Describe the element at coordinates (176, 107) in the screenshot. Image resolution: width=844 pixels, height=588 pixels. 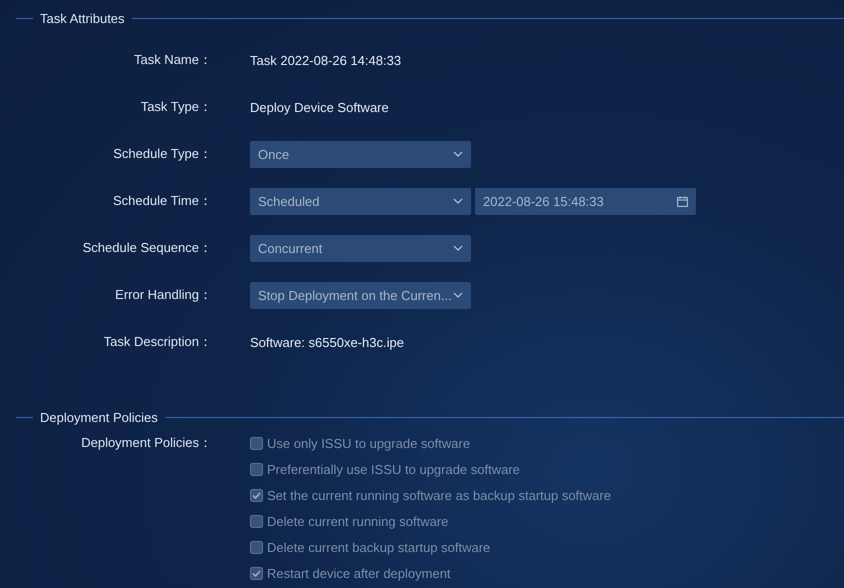
I see `field-label: Task Type：` at that location.